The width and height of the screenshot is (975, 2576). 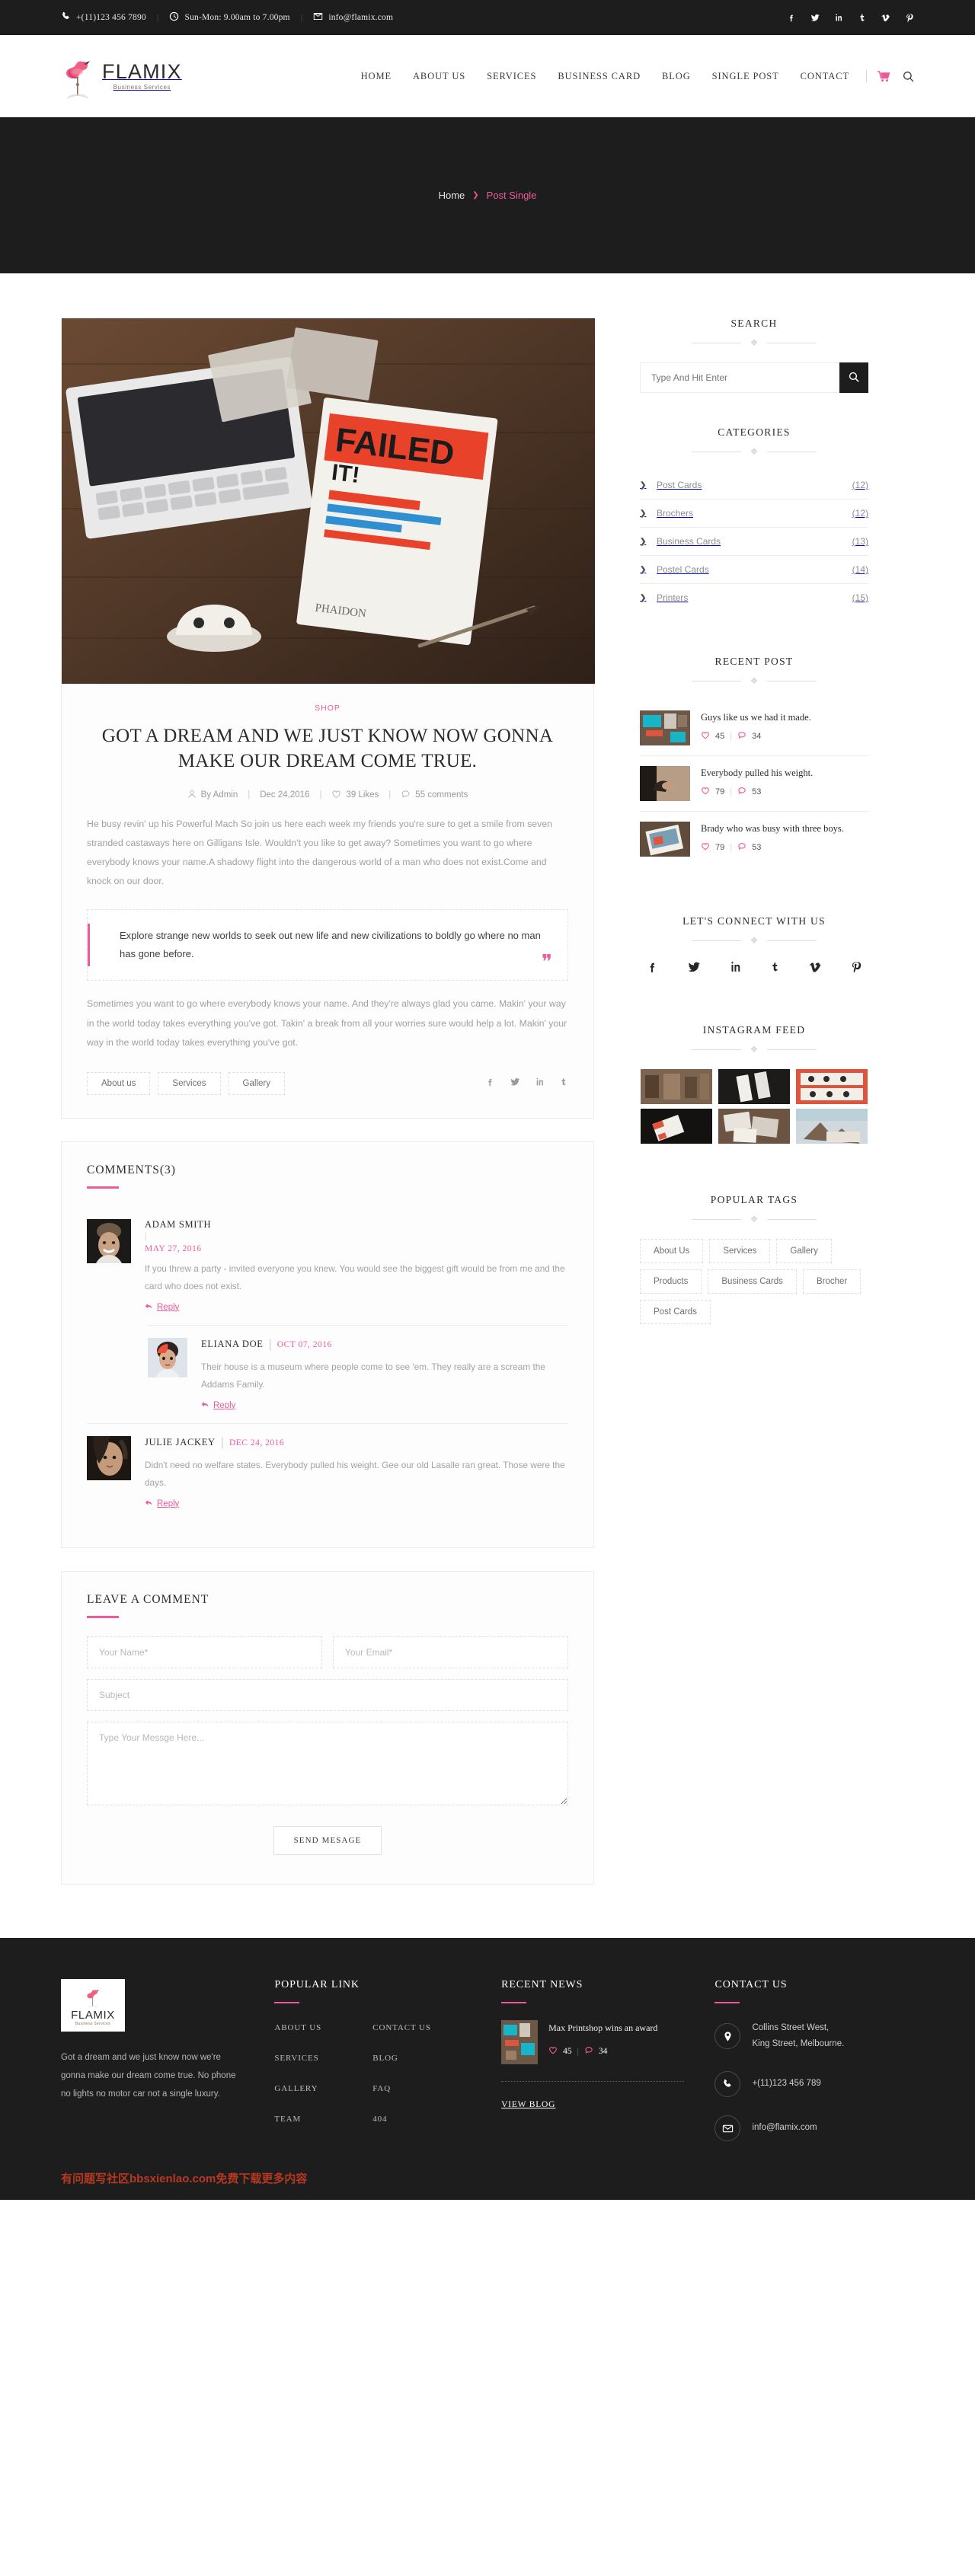 What do you see at coordinates (327, 1763) in the screenshot?
I see `message-textarea` at bounding box center [327, 1763].